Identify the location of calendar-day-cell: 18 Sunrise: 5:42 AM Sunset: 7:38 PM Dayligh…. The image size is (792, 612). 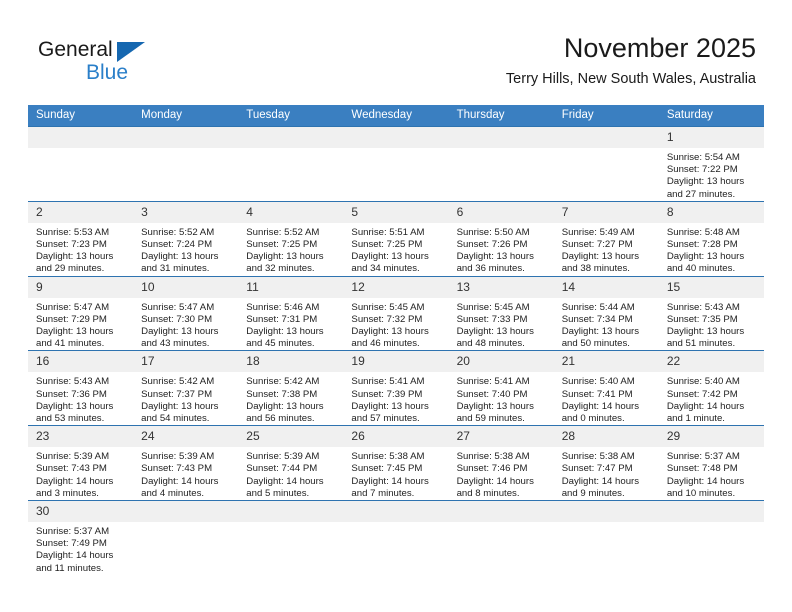
(291, 388).